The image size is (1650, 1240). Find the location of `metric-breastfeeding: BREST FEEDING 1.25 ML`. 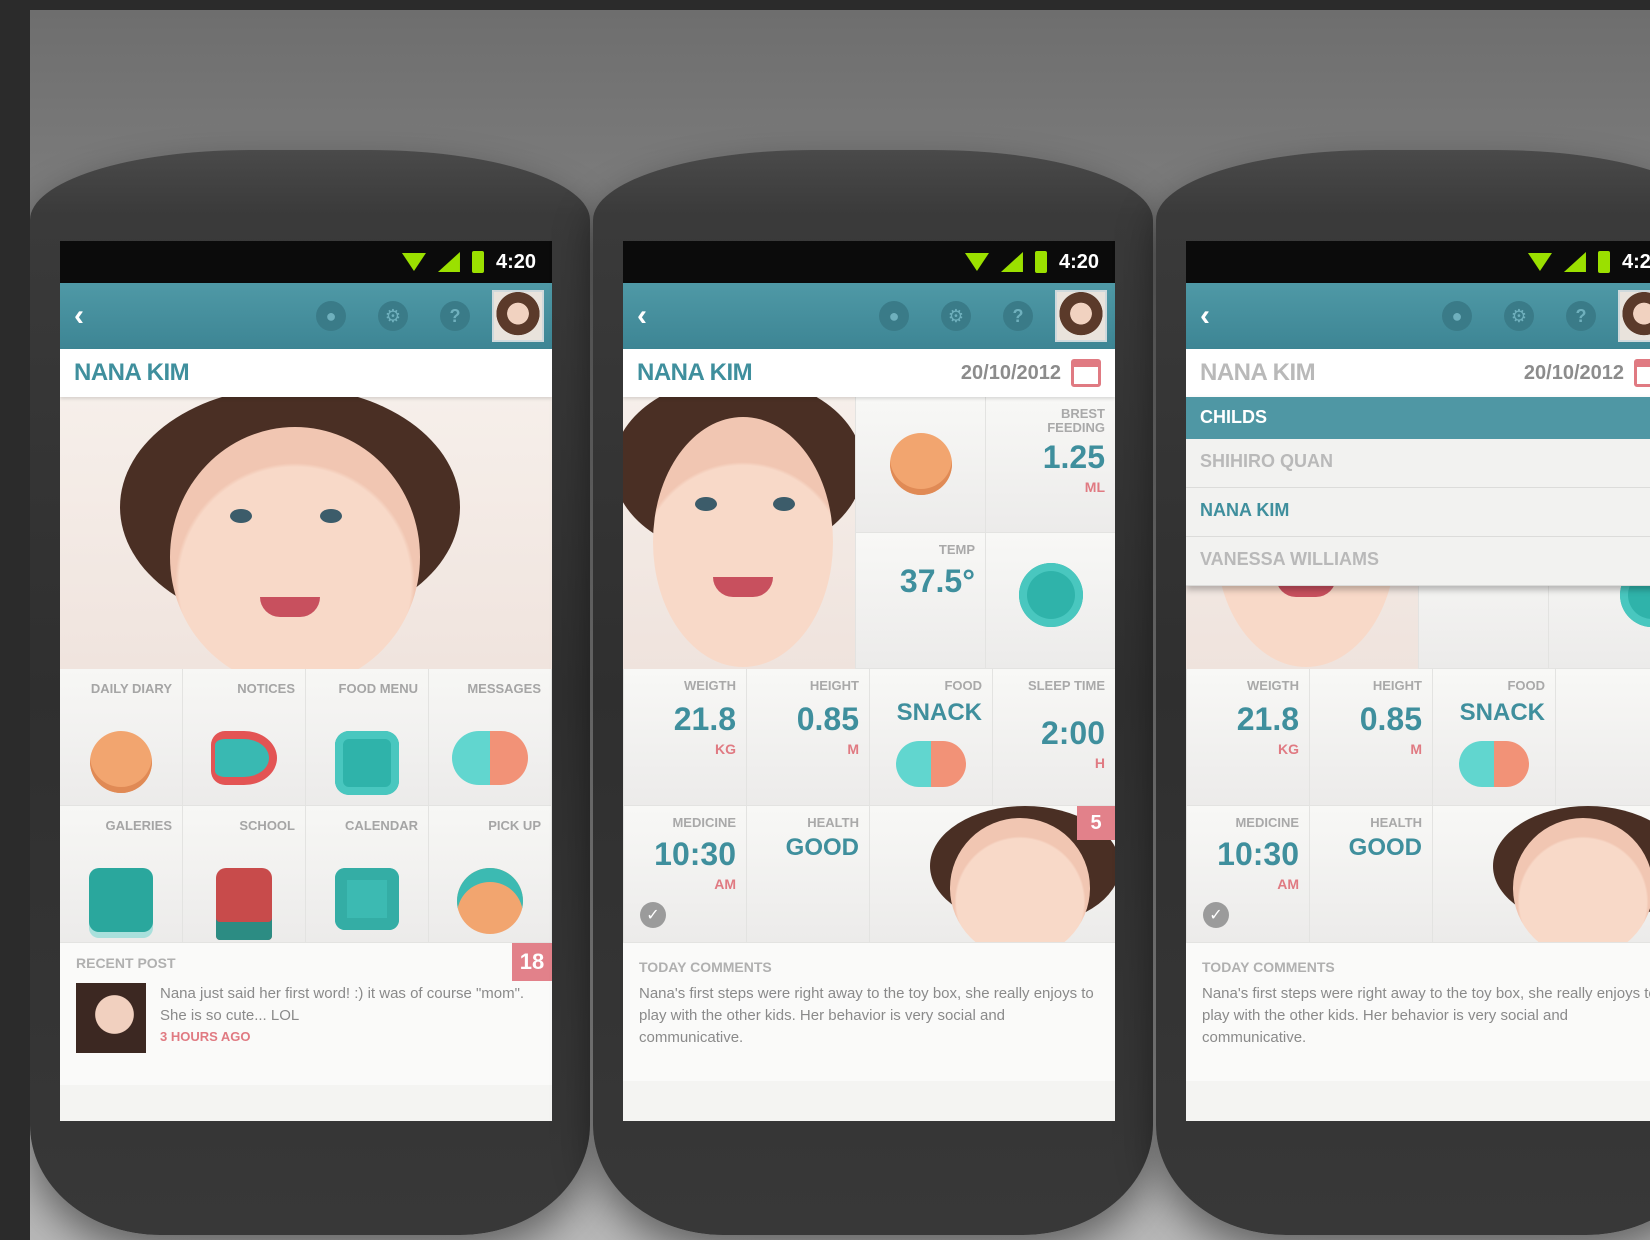

metric-breastfeeding: BREST FEEDING 1.25 ML is located at coordinates (1050, 465).